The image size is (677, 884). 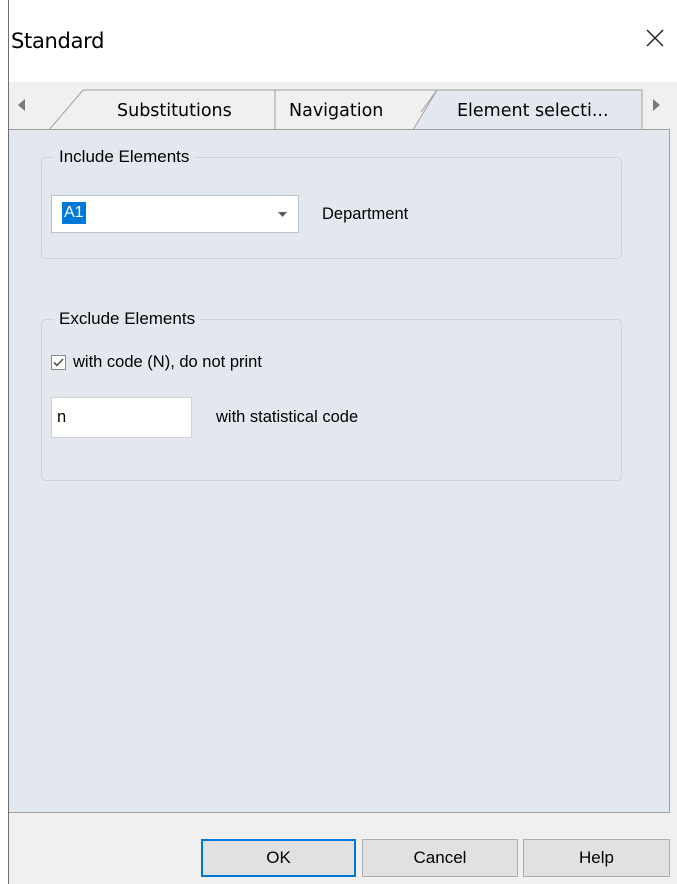 I want to click on tab-navigation: Navigation, so click(x=336, y=111).